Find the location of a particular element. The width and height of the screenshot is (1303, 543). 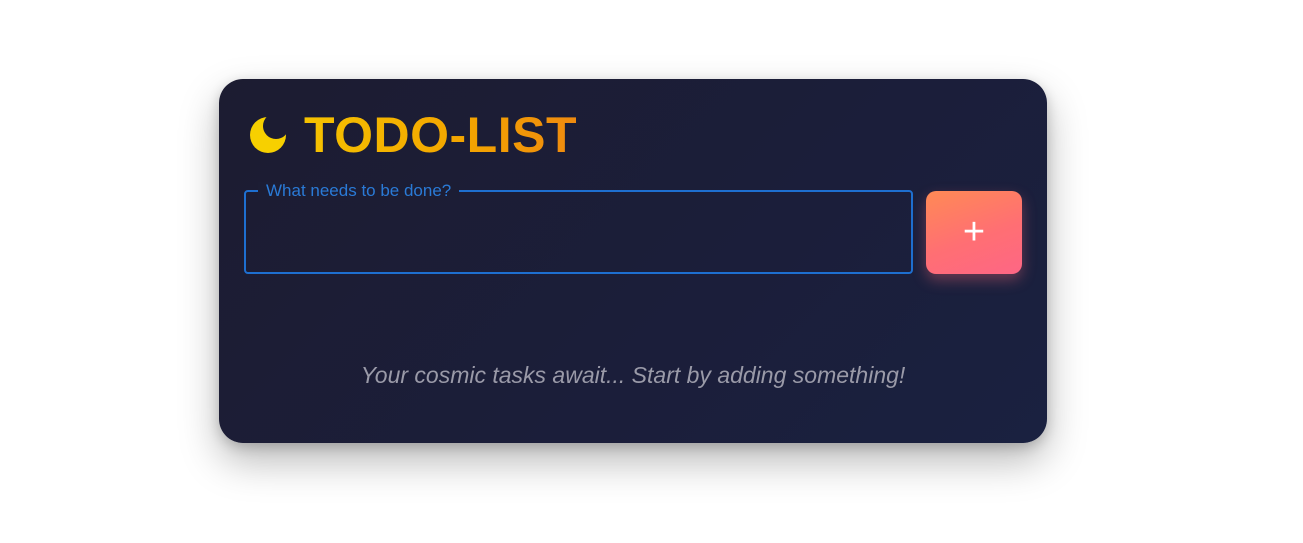

add-task-button: + is located at coordinates (974, 232).